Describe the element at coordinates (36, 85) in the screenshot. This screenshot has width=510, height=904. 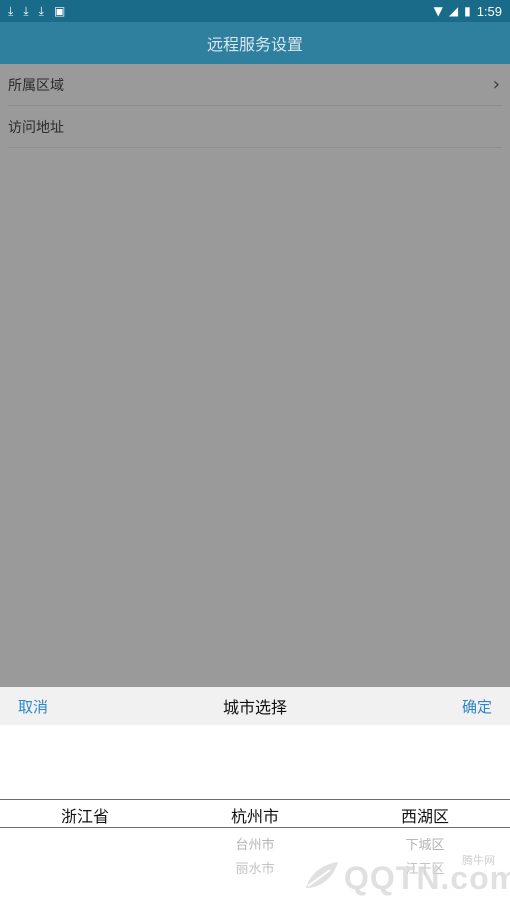
I see `region-label: 所属区域` at that location.